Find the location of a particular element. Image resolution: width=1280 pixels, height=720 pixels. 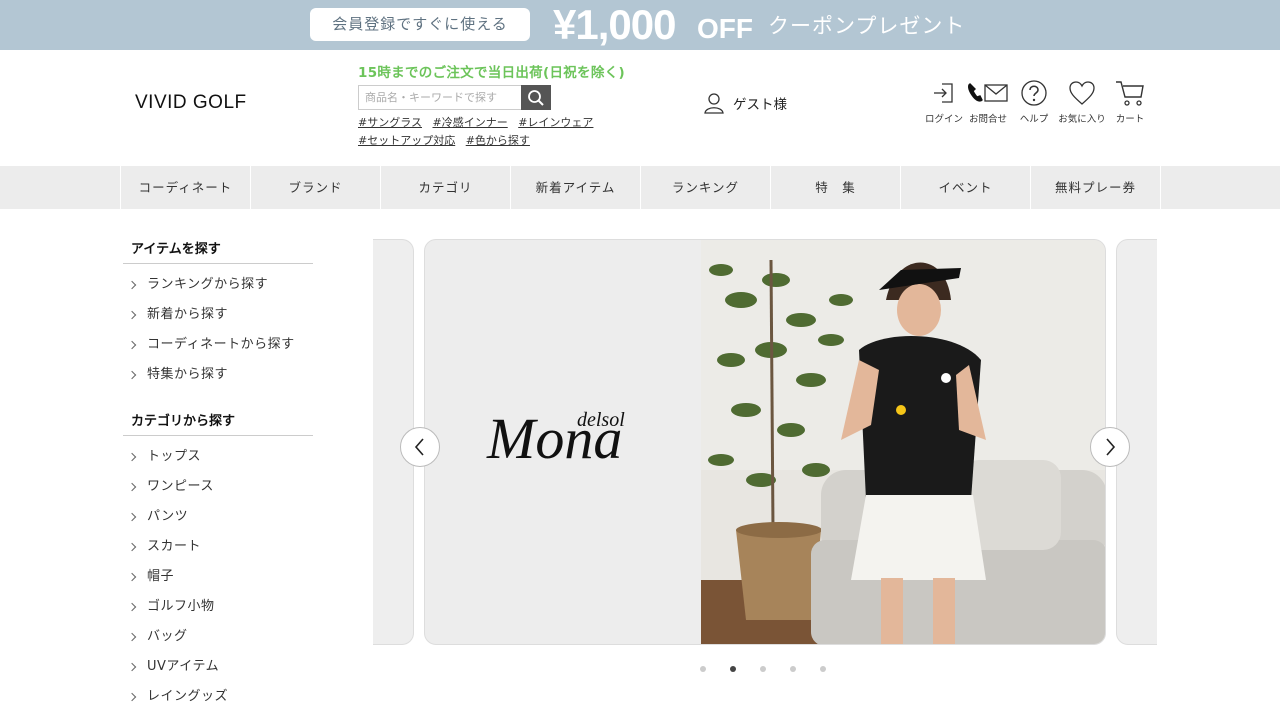

site-logo: VIVID GOLF is located at coordinates (191, 103).